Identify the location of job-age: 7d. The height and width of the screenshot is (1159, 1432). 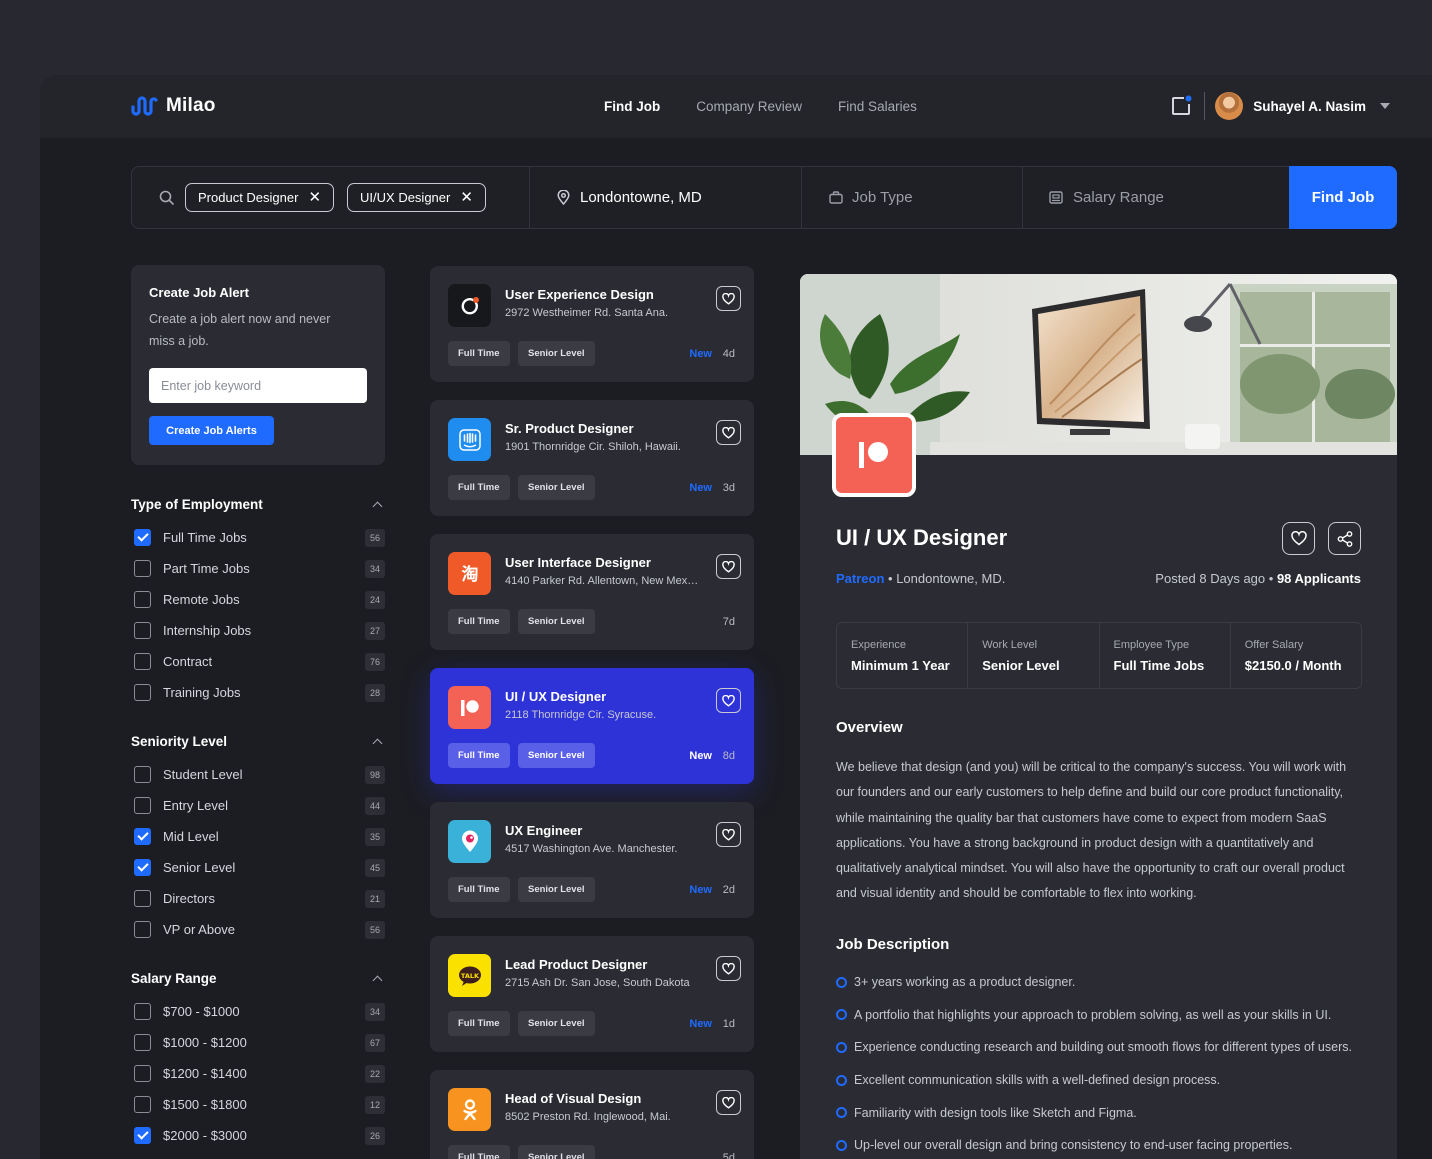
(728, 622).